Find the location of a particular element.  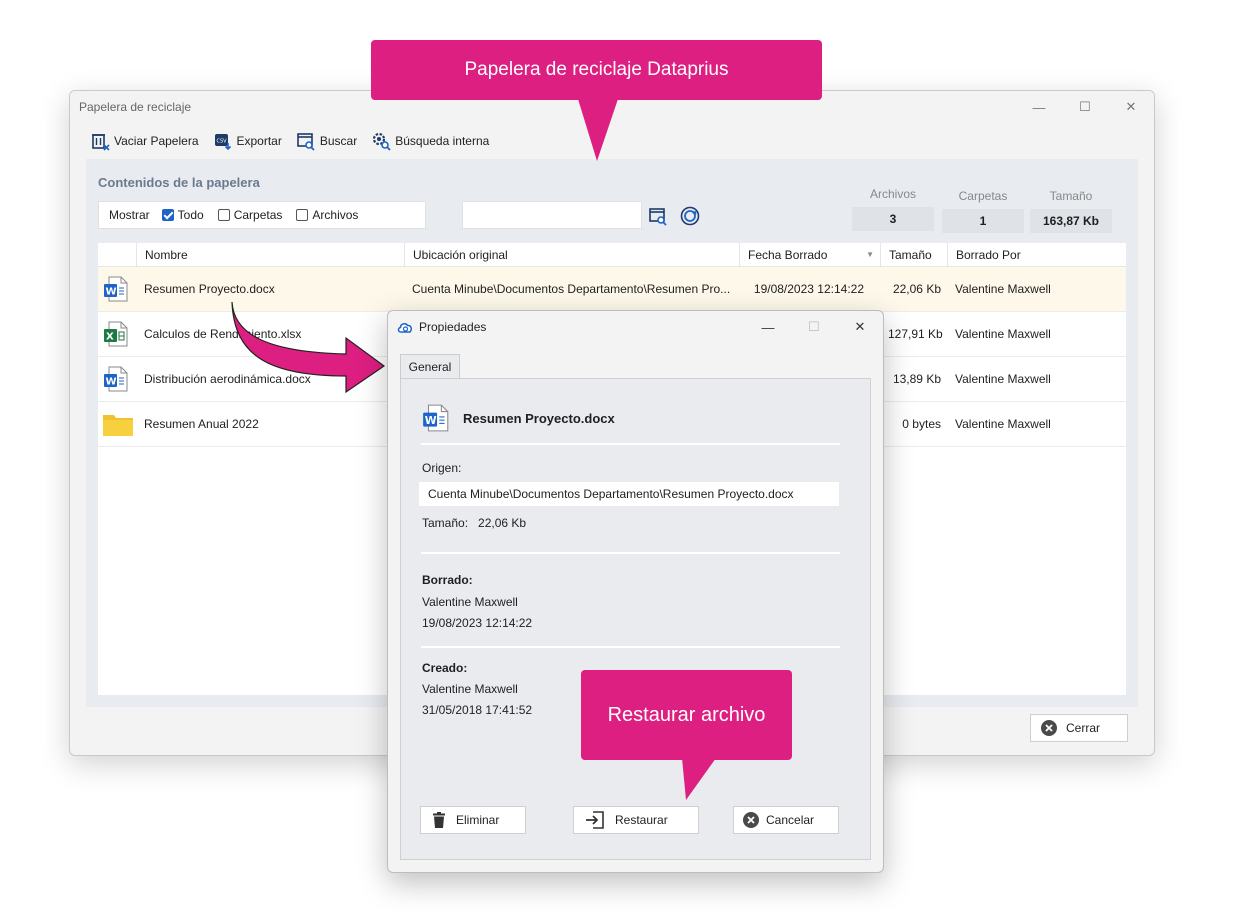

empty-bin-button: Vaciar Papelera is located at coordinates (144, 141).